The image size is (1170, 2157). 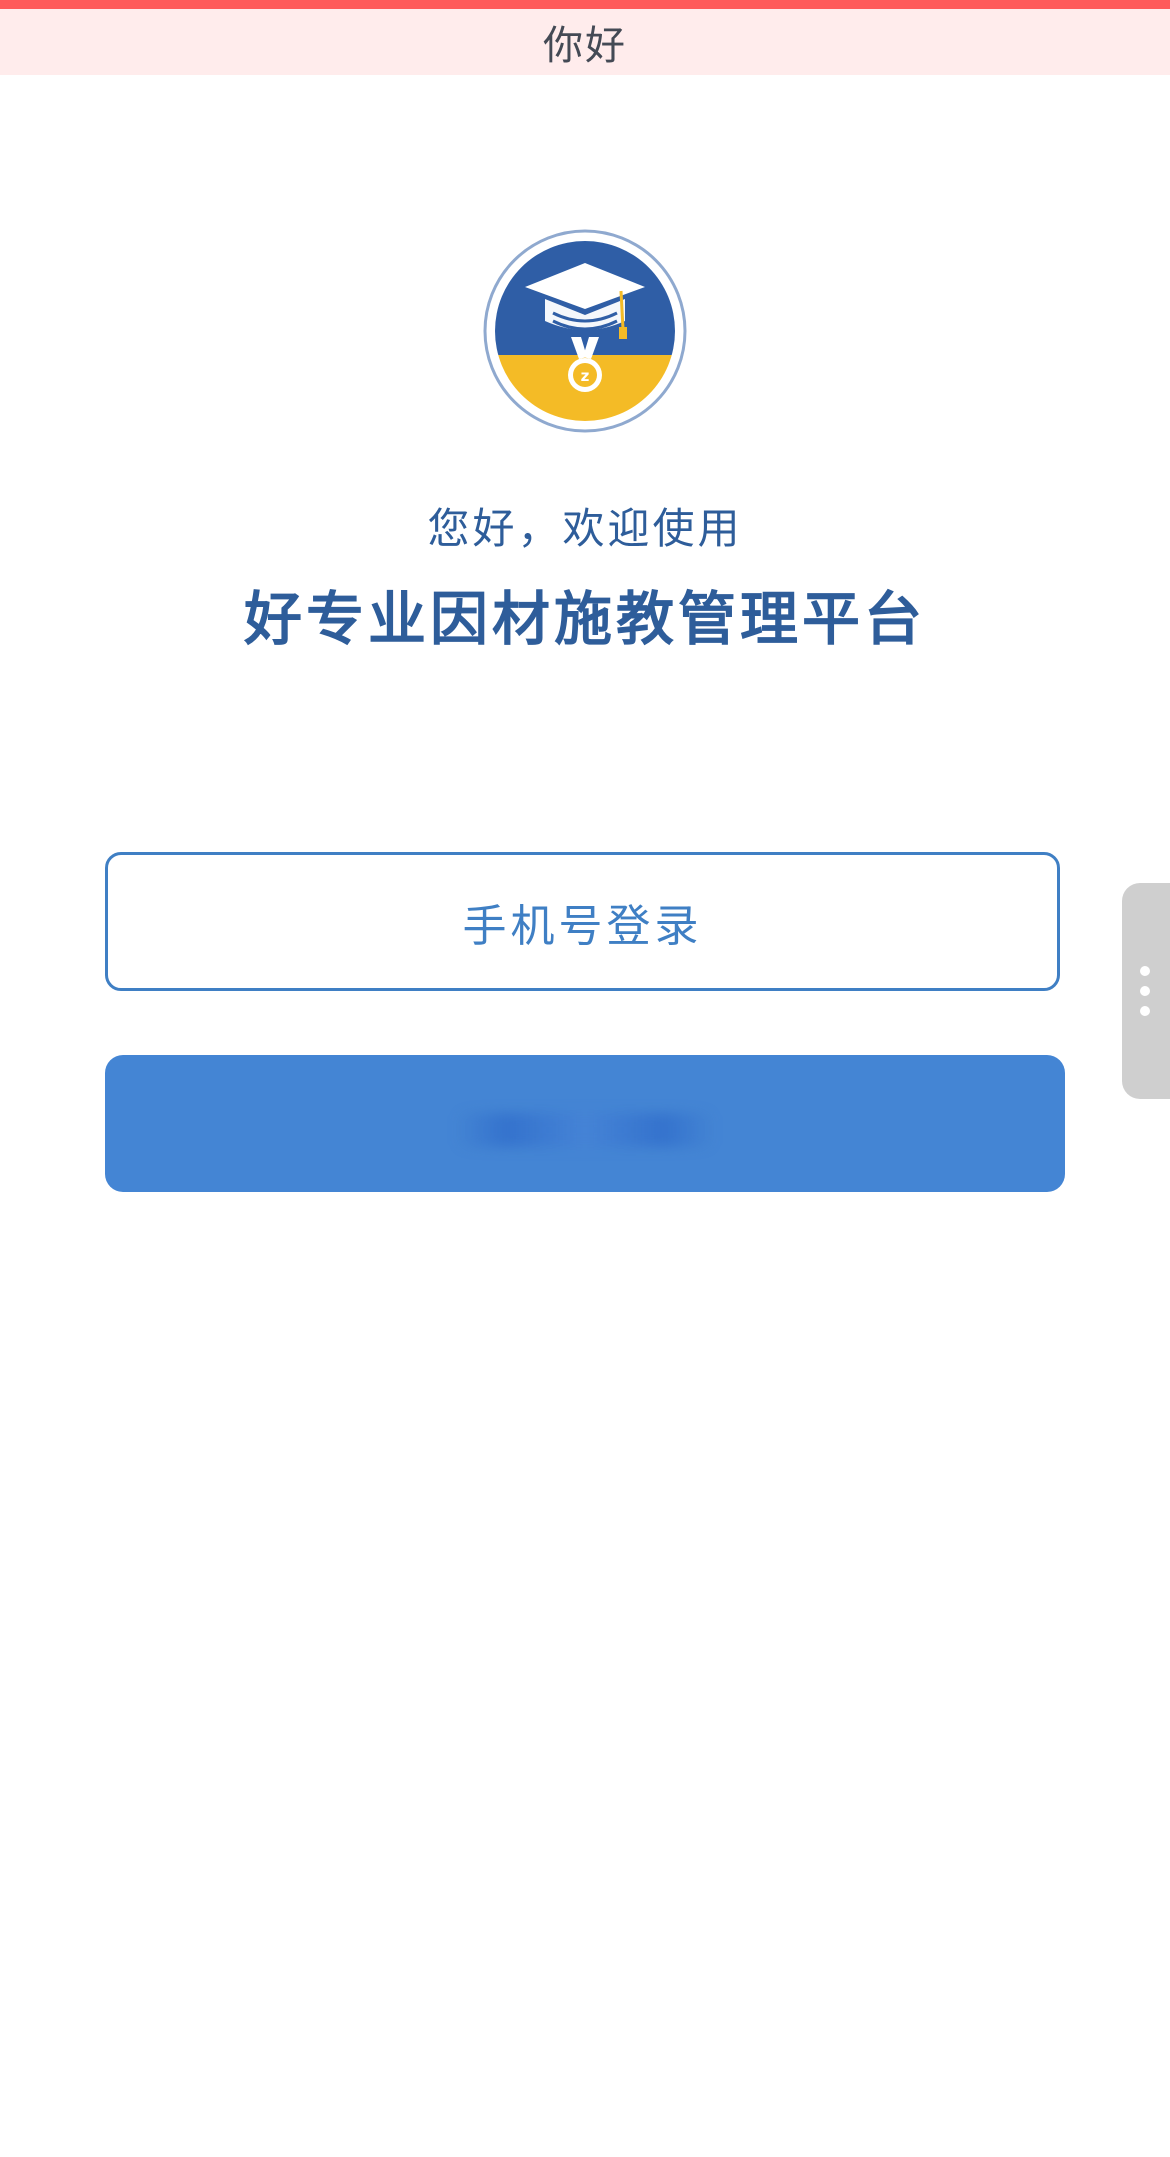 I want to click on side-drawer-handle, so click(x=1146, y=991).